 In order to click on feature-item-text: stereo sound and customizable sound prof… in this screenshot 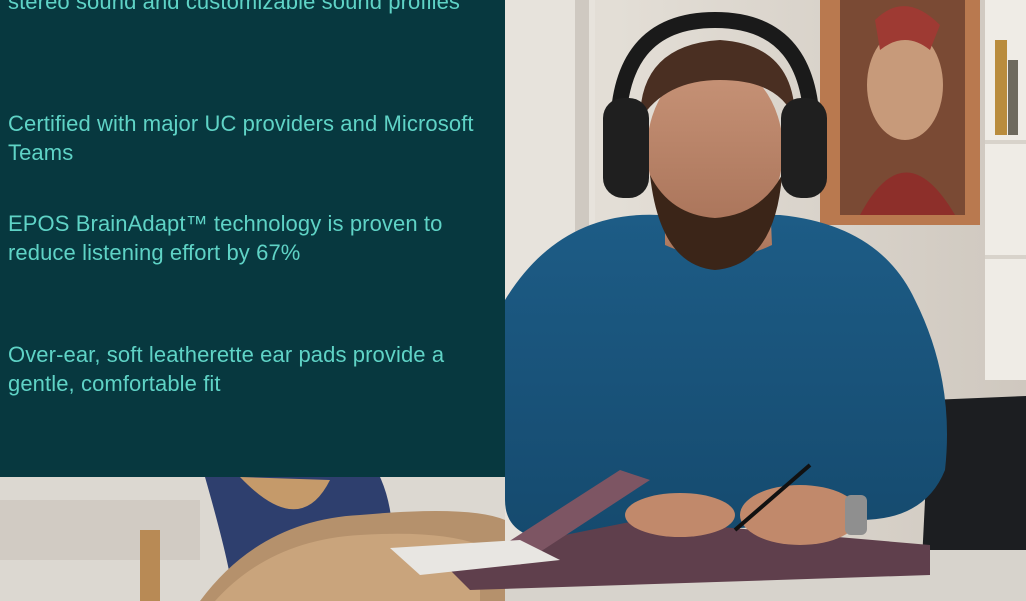, I will do `click(234, 7)`.